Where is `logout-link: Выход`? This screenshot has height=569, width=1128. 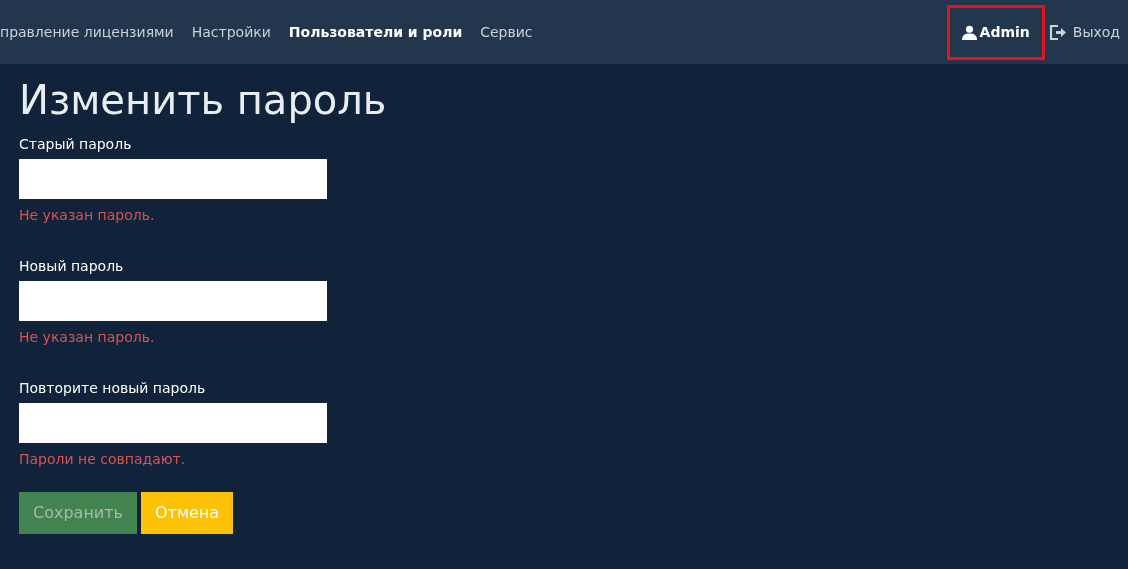 logout-link: Выход is located at coordinates (1084, 32).